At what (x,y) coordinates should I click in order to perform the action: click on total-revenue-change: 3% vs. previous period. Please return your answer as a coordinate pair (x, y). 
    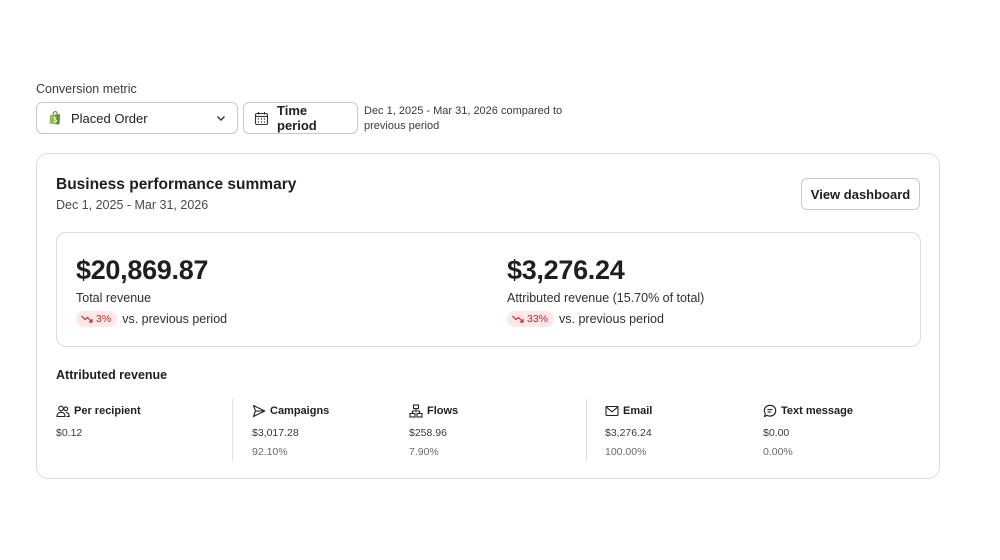
    Looking at the image, I should click on (151, 319).